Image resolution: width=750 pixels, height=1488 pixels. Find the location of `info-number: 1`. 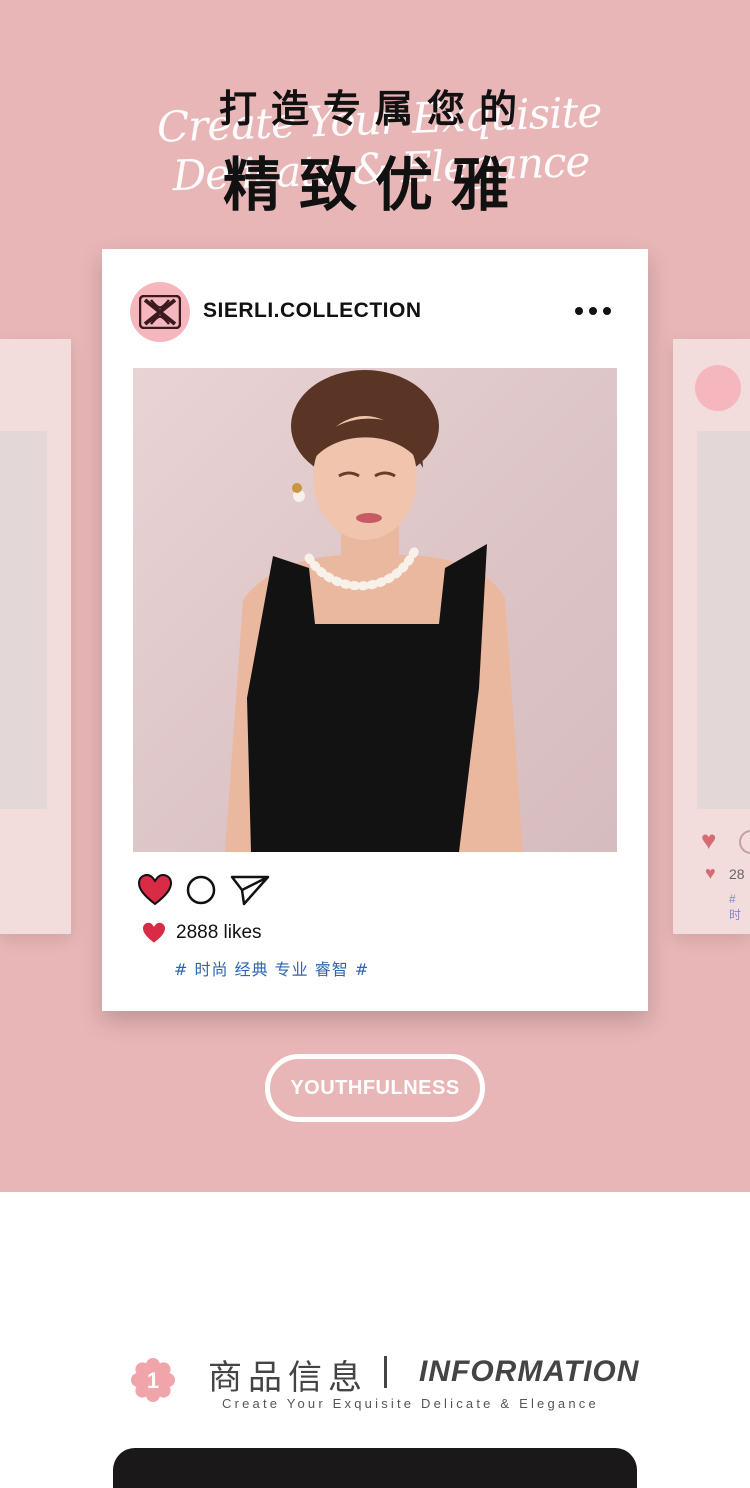

info-number: 1 is located at coordinates (153, 1380).